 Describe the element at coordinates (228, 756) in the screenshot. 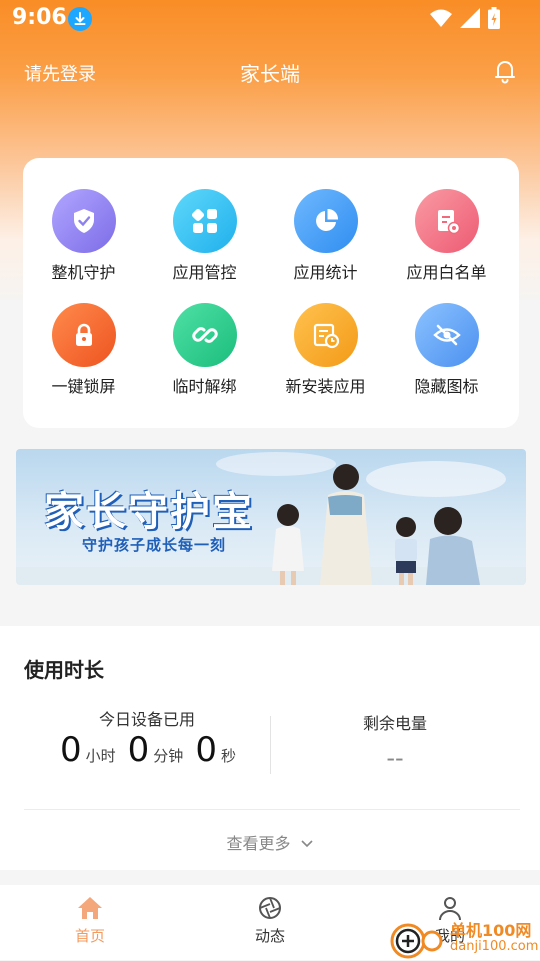

I see `usage-seconds-unit: 秒` at that location.